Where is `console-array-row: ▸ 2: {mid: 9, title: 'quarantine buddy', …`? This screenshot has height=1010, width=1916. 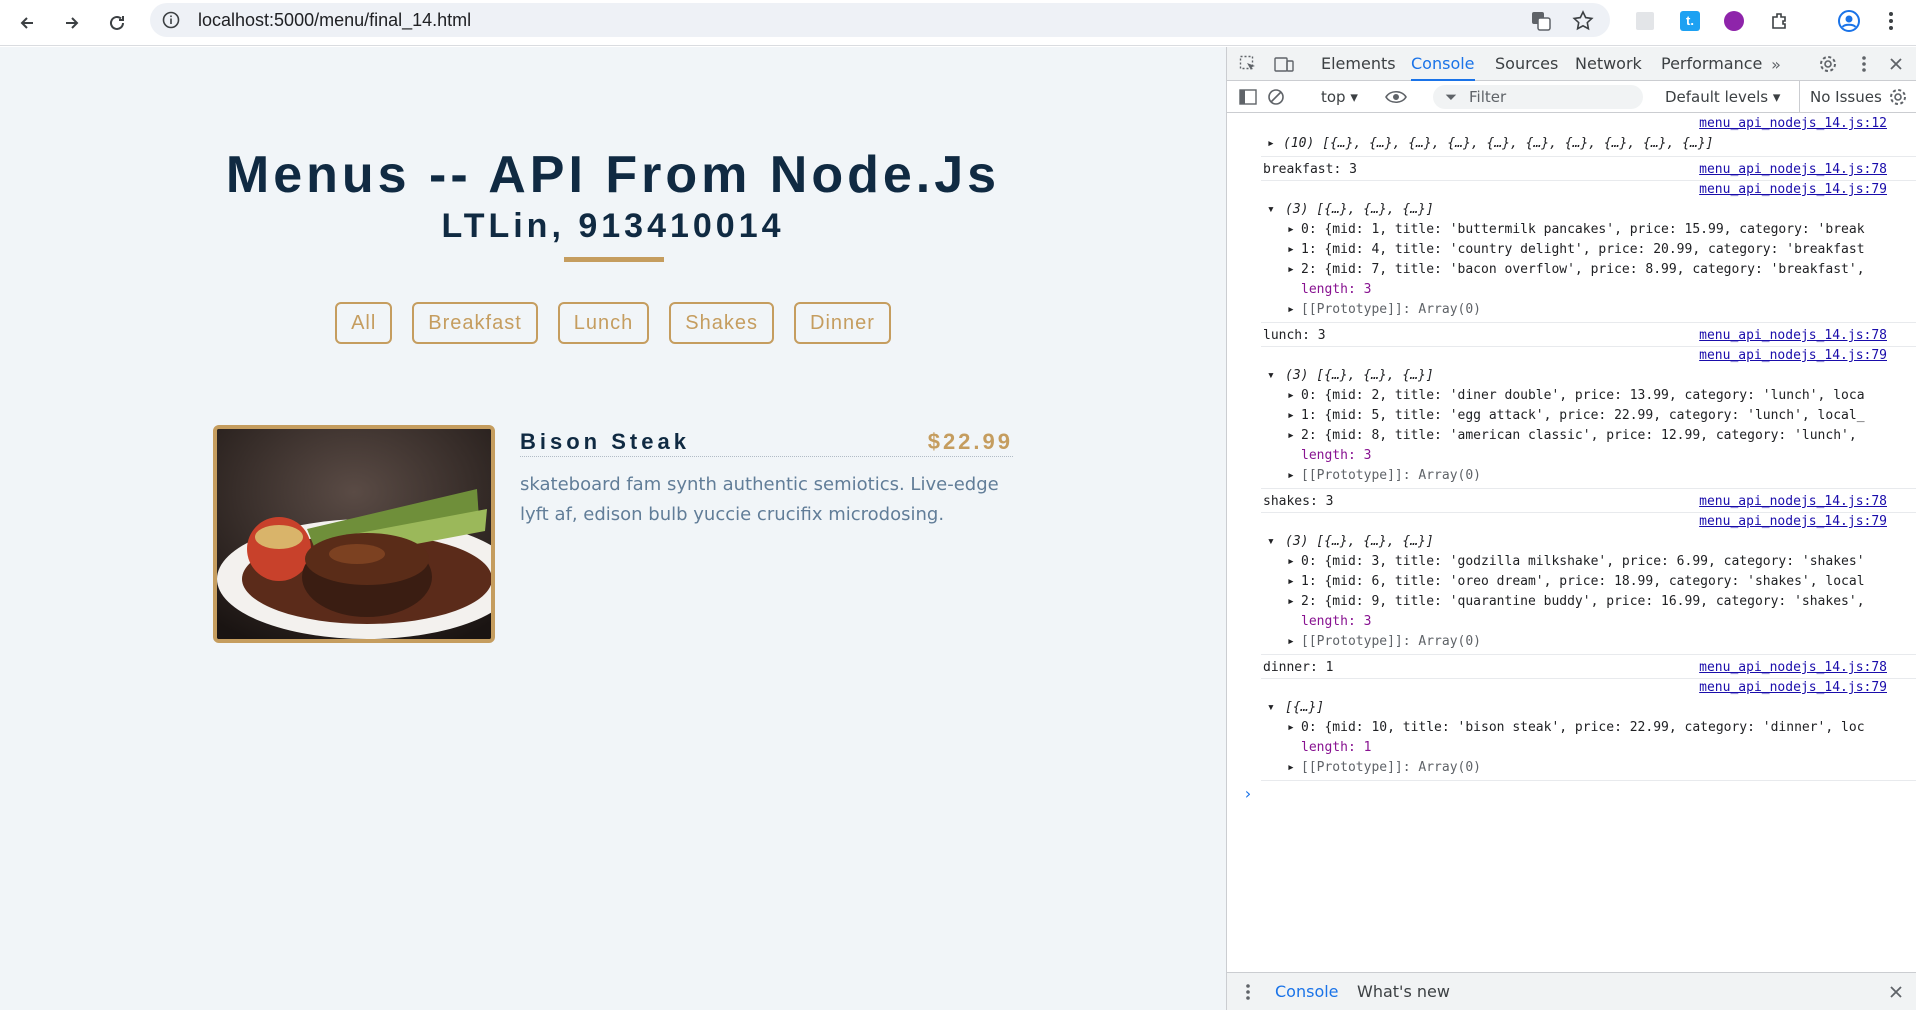
console-array-row: ▸ 2: {mid: 9, title: 'quarantine buddy', … is located at coordinates (1571, 602).